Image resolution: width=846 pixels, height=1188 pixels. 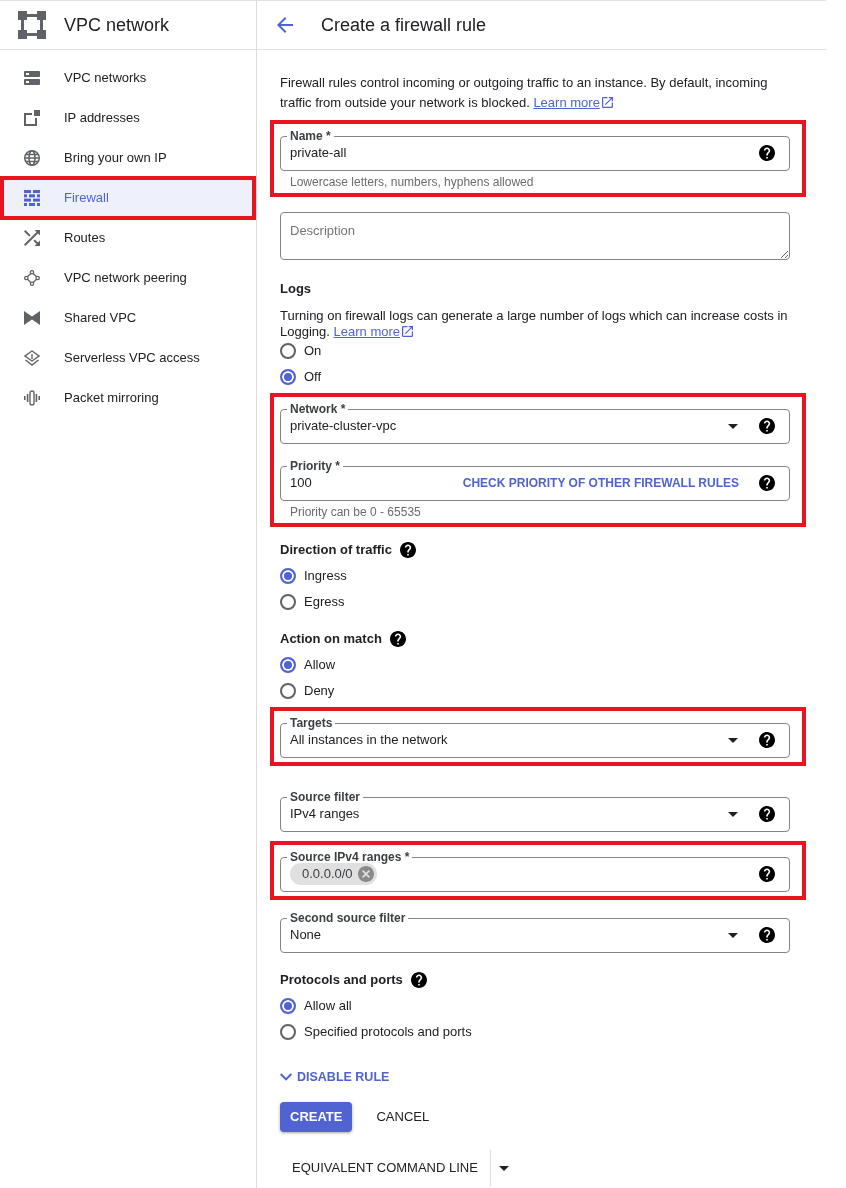 What do you see at coordinates (128, 198) in the screenshot?
I see `sidebar-item: Firewall` at bounding box center [128, 198].